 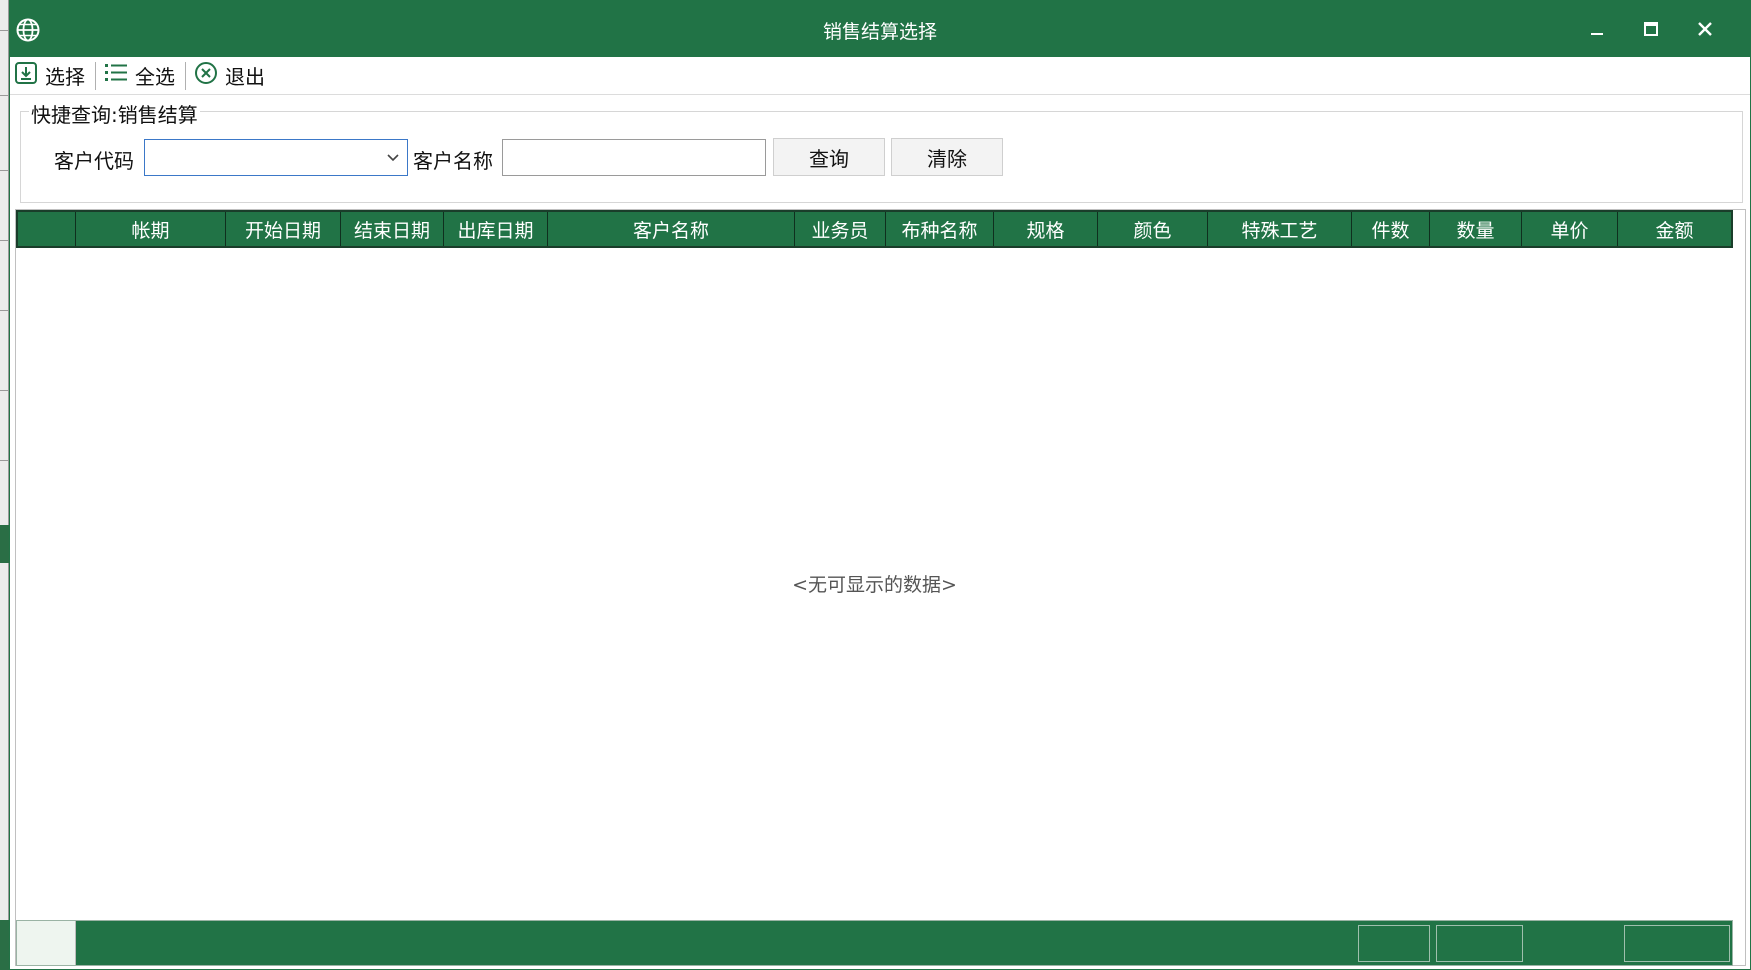 What do you see at coordinates (940, 229) in the screenshot?
I see `grid-column-fabric-name: 布种名称` at bounding box center [940, 229].